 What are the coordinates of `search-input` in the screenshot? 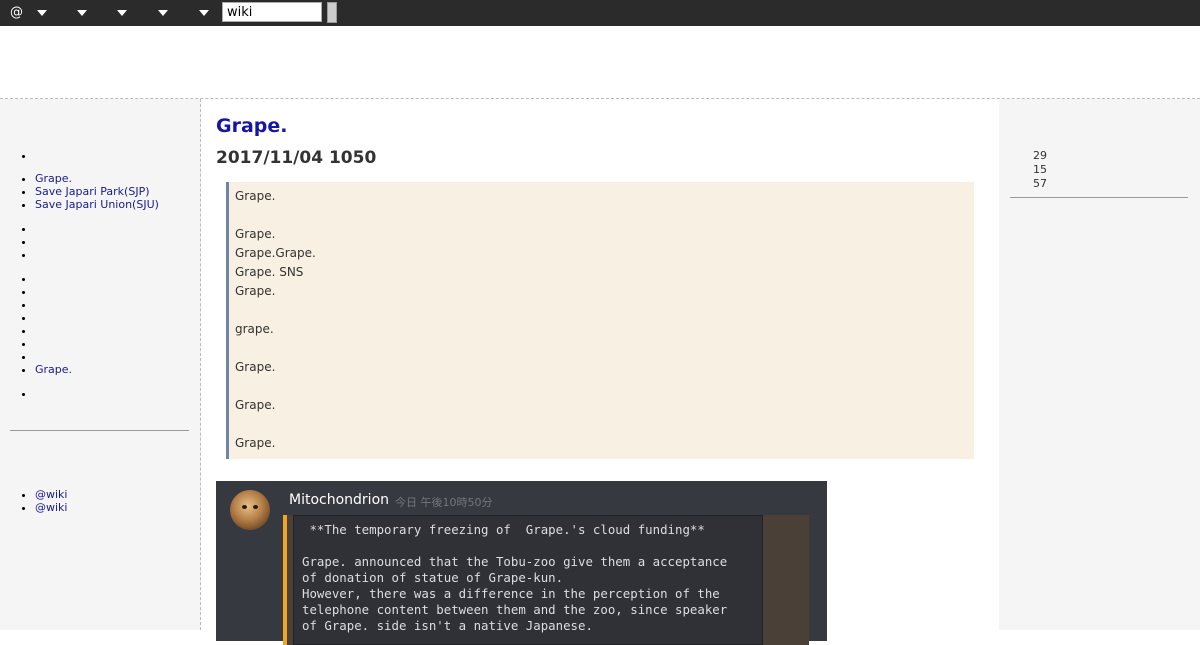 It's located at (272, 12).